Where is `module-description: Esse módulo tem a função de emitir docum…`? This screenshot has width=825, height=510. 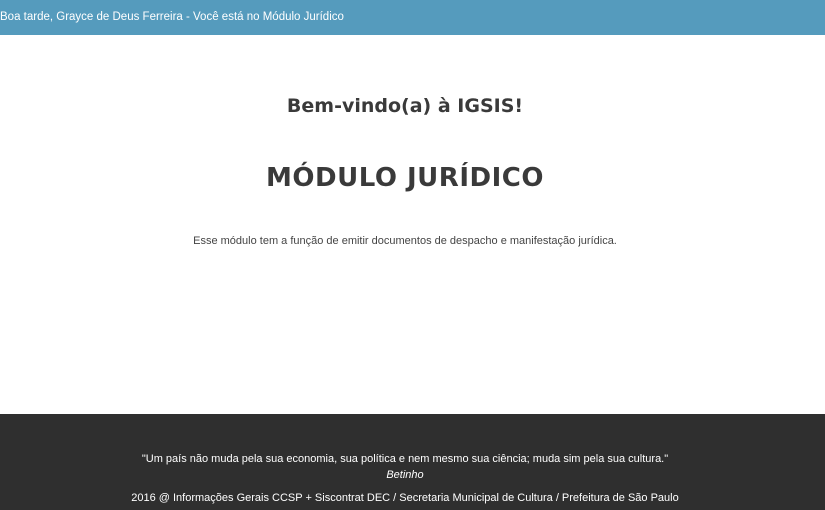
module-description: Esse módulo tem a função de emitir docum… is located at coordinates (405, 241).